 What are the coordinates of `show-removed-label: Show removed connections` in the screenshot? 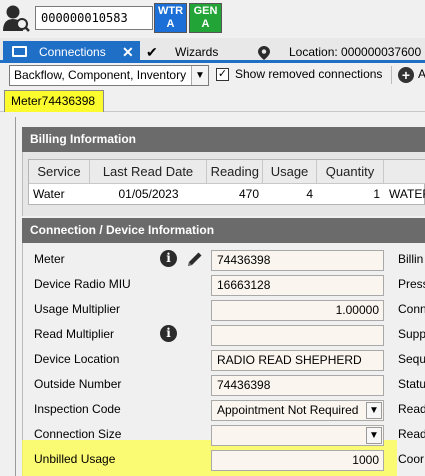 It's located at (308, 74).